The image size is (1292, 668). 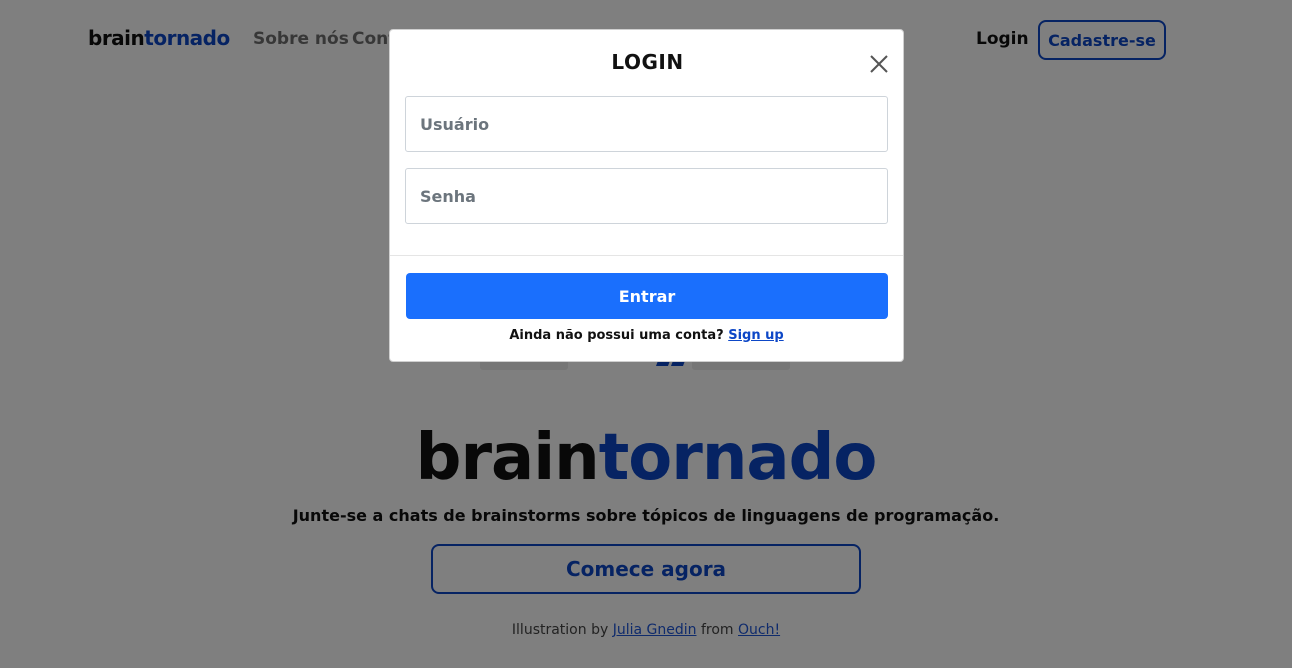 I want to click on password-input, so click(x=646, y=196).